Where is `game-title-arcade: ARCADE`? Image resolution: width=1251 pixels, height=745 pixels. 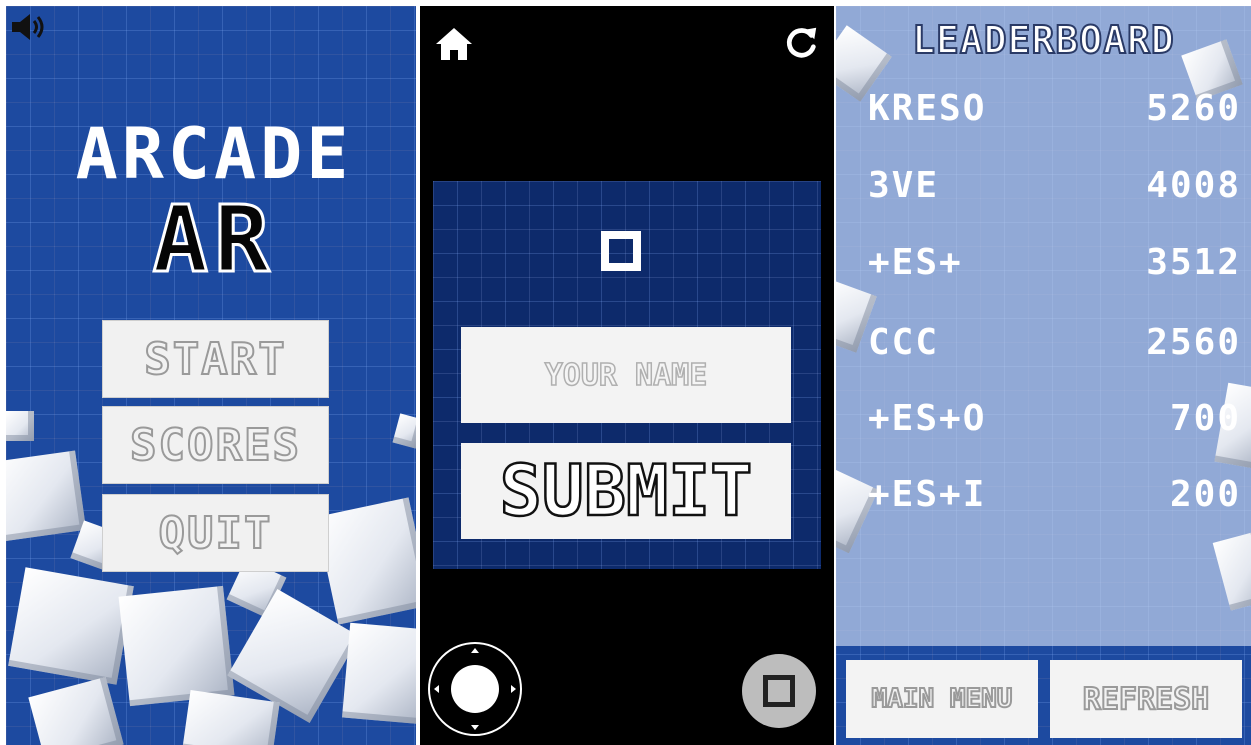
game-title-arcade: ARCADE is located at coordinates (214, 154).